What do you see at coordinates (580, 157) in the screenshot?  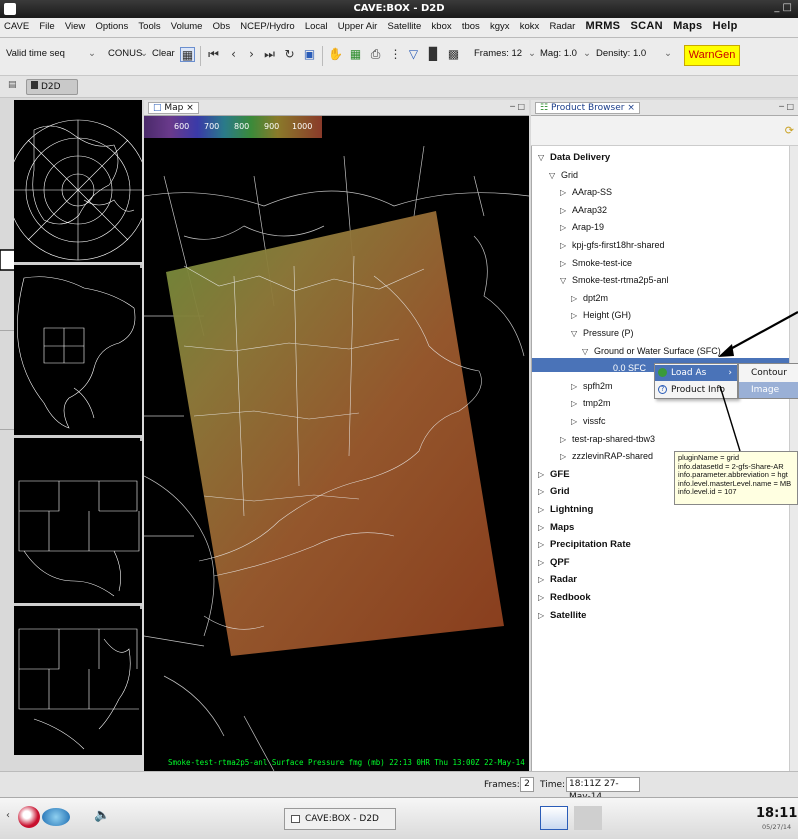 I see `tree-item: Data Delivery` at bounding box center [580, 157].